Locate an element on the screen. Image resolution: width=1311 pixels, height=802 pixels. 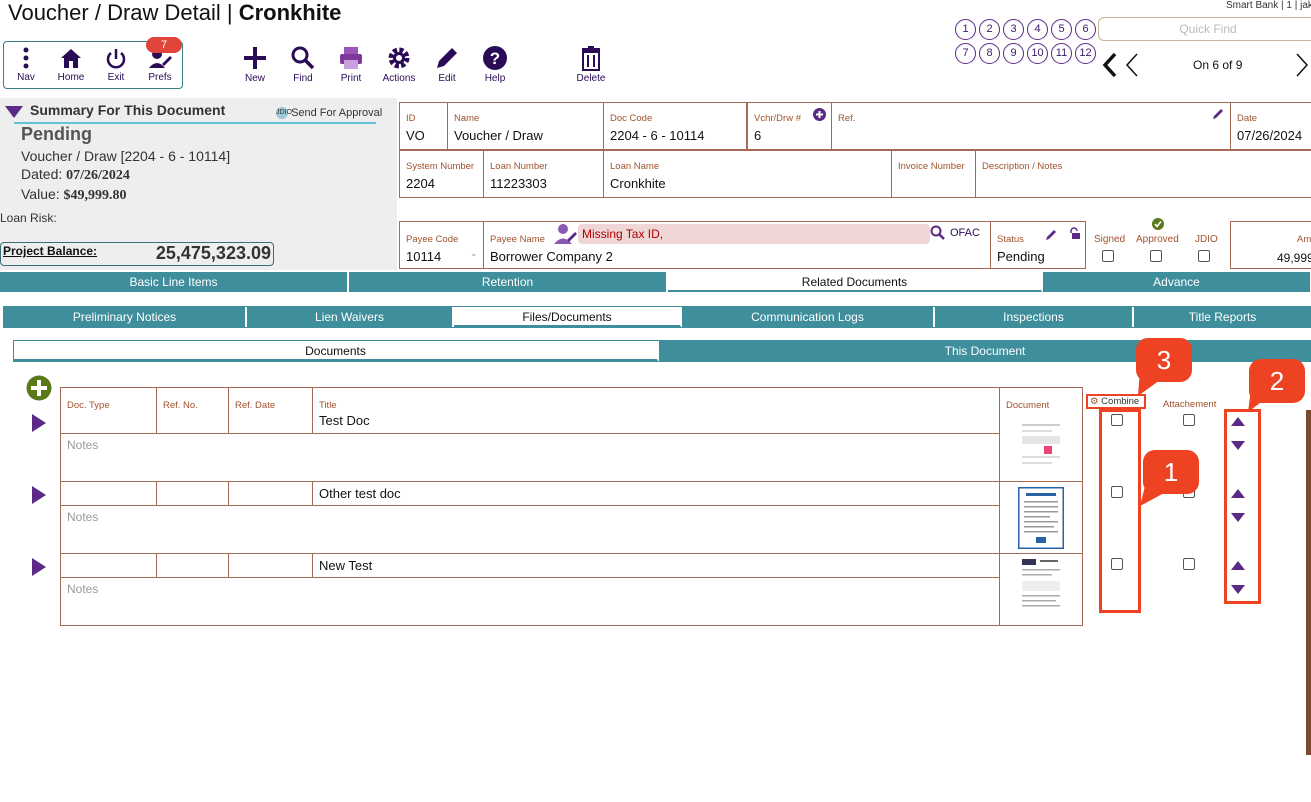
table-row: Title Test Doc is located at coordinates (656, 410).